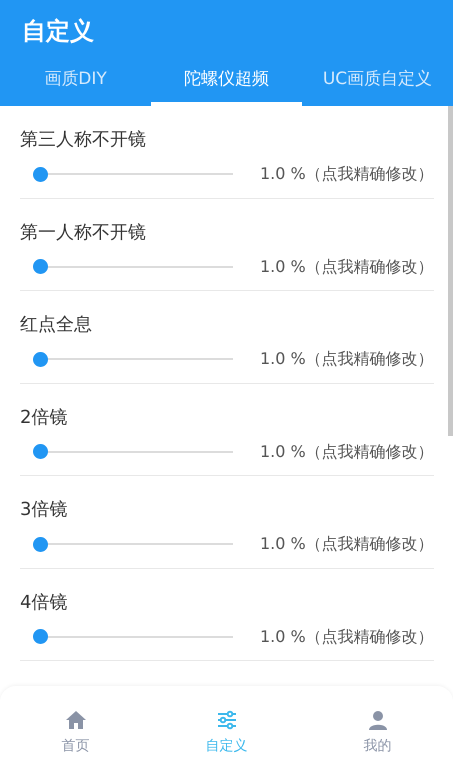  What do you see at coordinates (75, 720) in the screenshot?
I see `home-icon` at bounding box center [75, 720].